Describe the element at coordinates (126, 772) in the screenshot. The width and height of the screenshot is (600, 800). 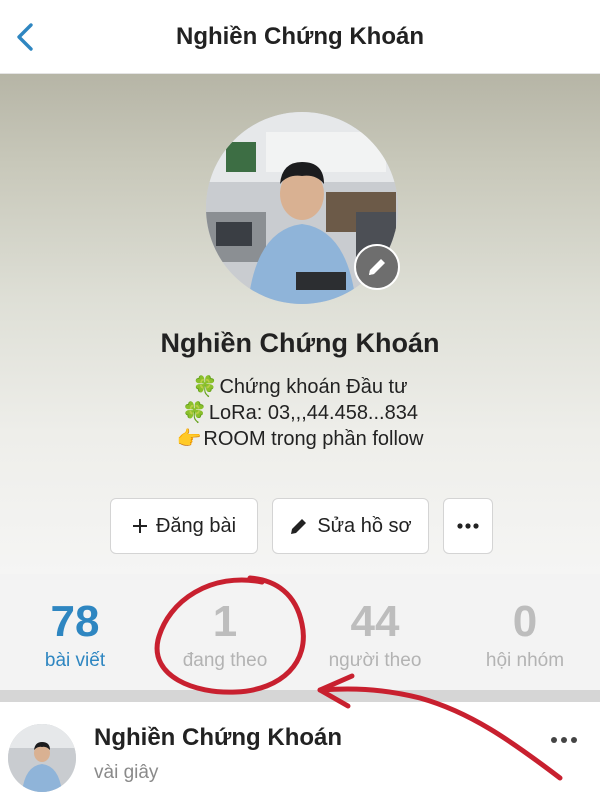
I see `post-timestamp: vài giây` at that location.